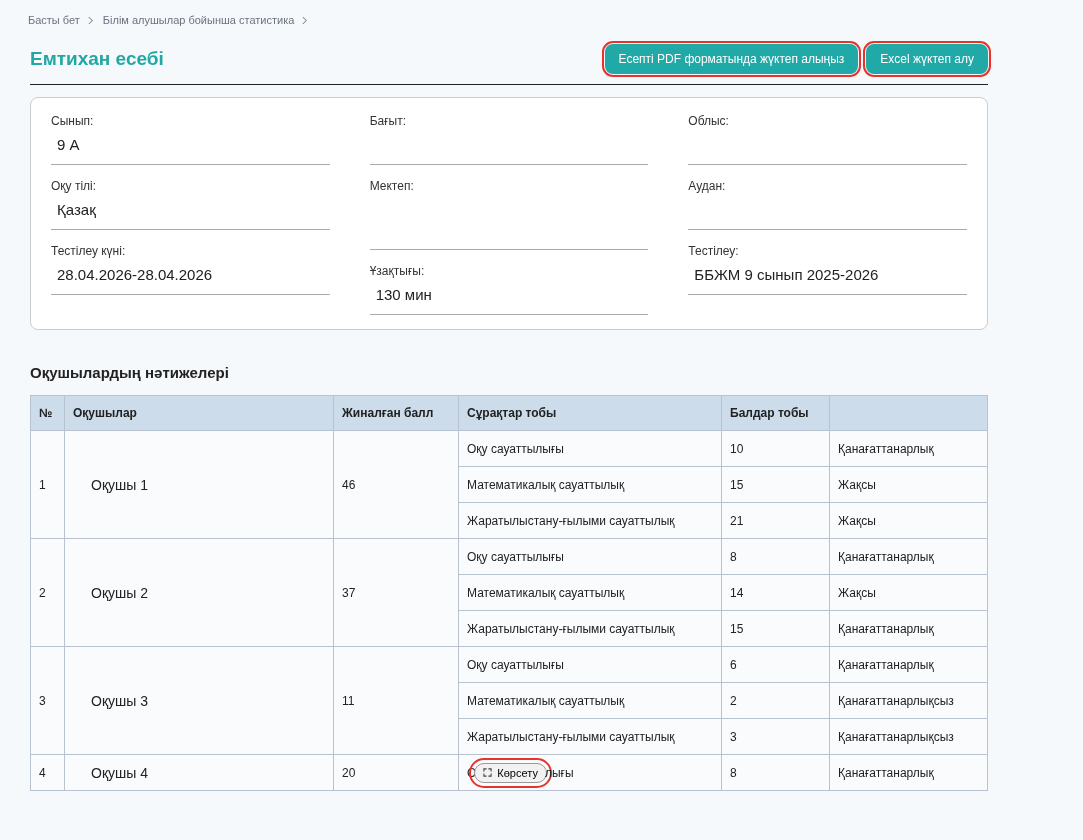 Image resolution: width=1083 pixels, height=840 pixels. What do you see at coordinates (396, 413) in the screenshot?
I see `column-header: Жиналған балл` at bounding box center [396, 413].